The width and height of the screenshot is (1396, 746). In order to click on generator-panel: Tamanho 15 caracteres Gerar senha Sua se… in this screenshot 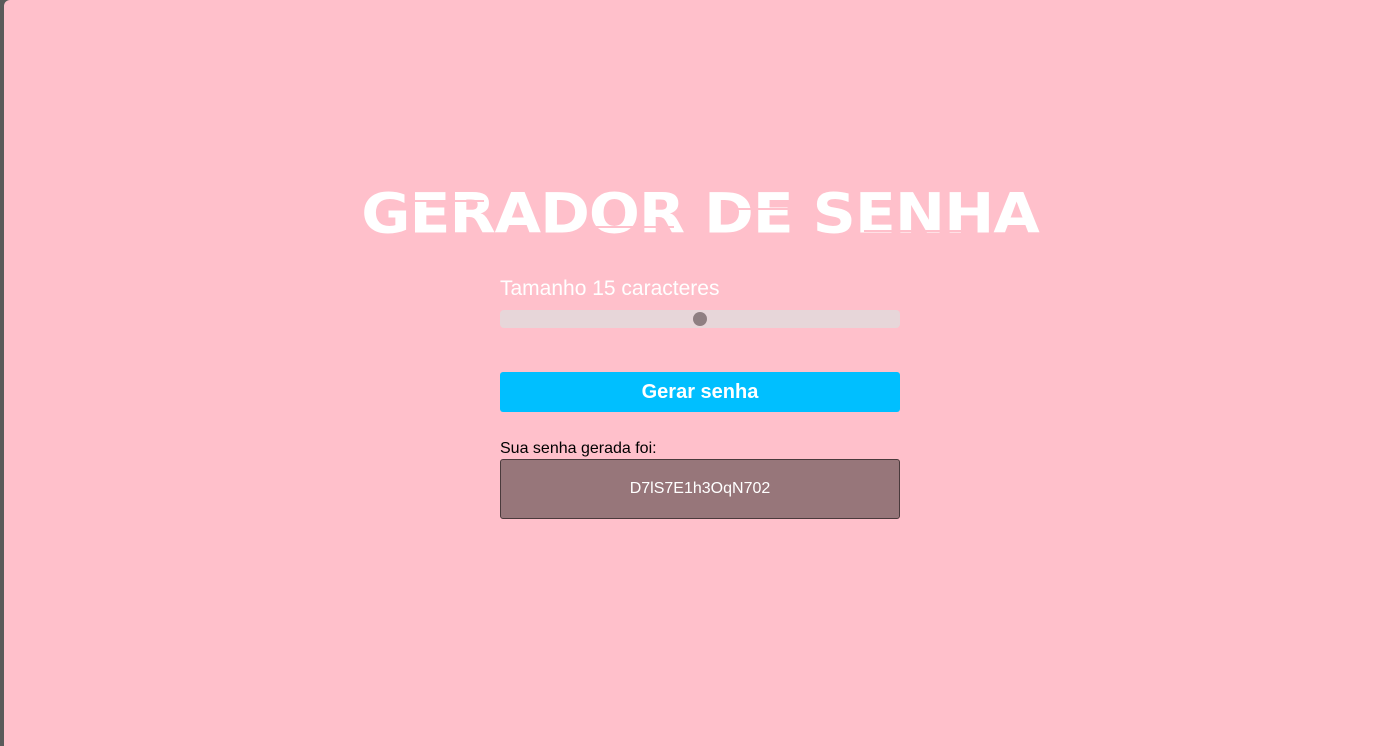, I will do `click(700, 396)`.